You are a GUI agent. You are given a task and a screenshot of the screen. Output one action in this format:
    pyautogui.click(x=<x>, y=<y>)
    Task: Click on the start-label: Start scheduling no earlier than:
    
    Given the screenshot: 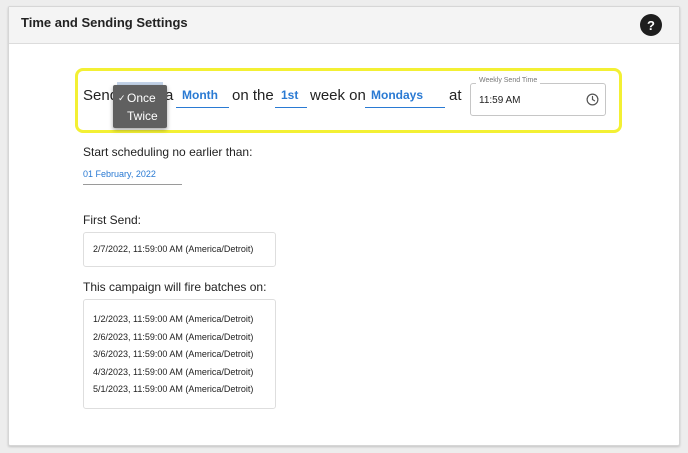 What is the action you would take?
    pyautogui.click(x=168, y=152)
    